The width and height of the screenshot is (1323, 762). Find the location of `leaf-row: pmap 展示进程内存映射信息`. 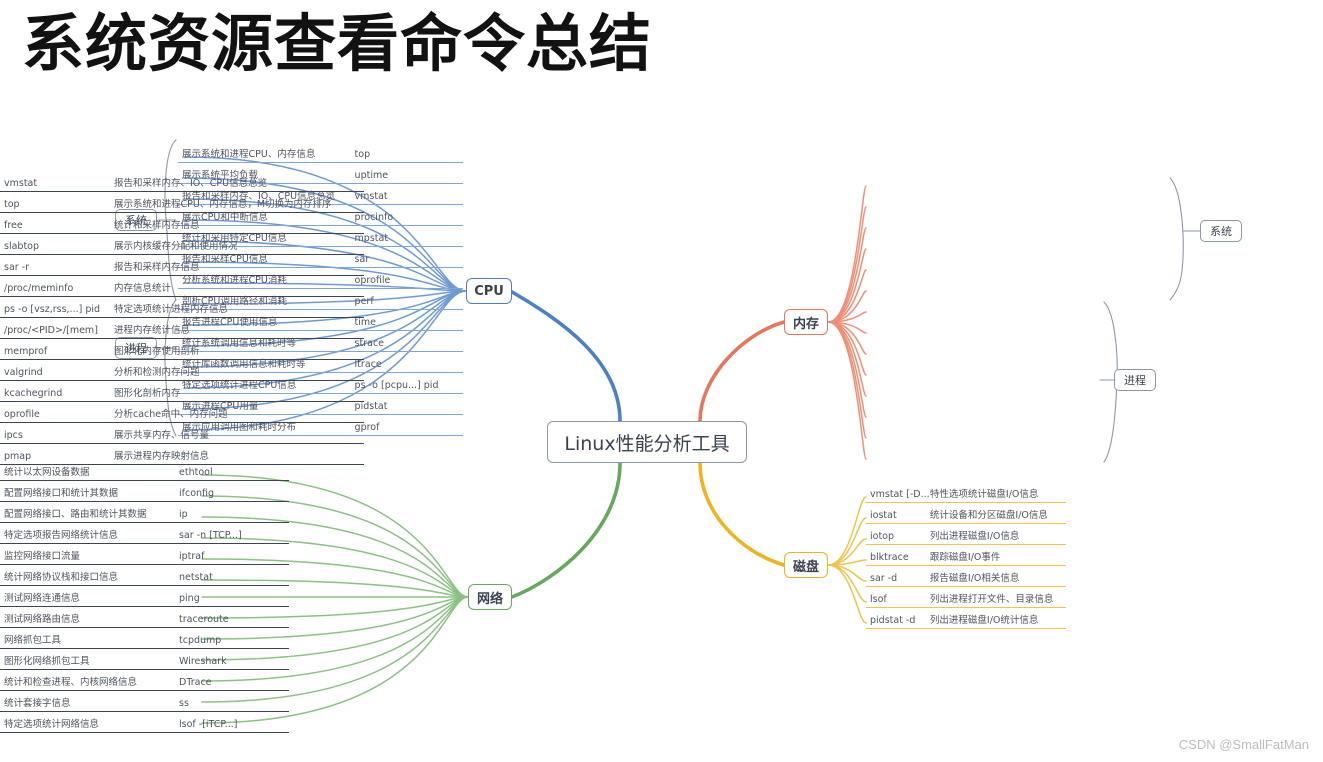

leaf-row: pmap 展示进程内存映射信息 is located at coordinates (182, 455).